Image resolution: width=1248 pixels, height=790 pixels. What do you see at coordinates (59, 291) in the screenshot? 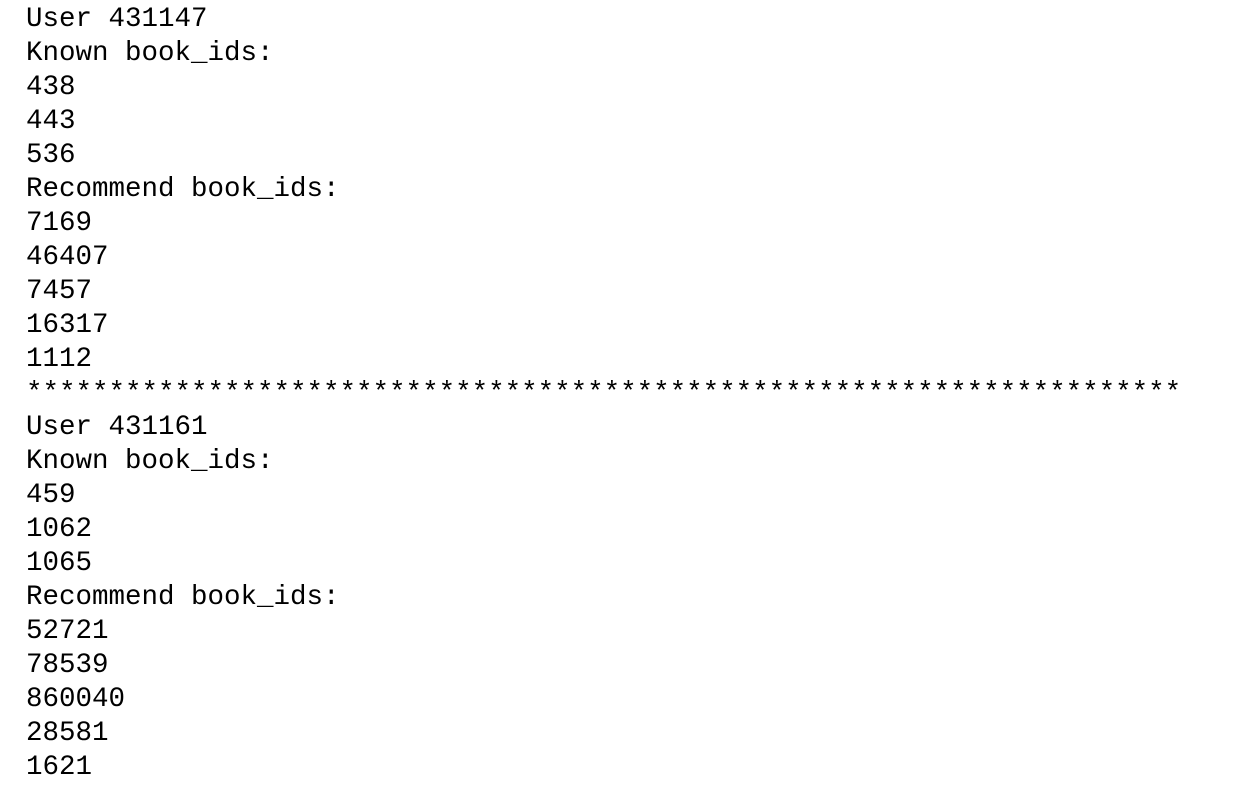
I see `recommend-book-id: 7457` at bounding box center [59, 291].